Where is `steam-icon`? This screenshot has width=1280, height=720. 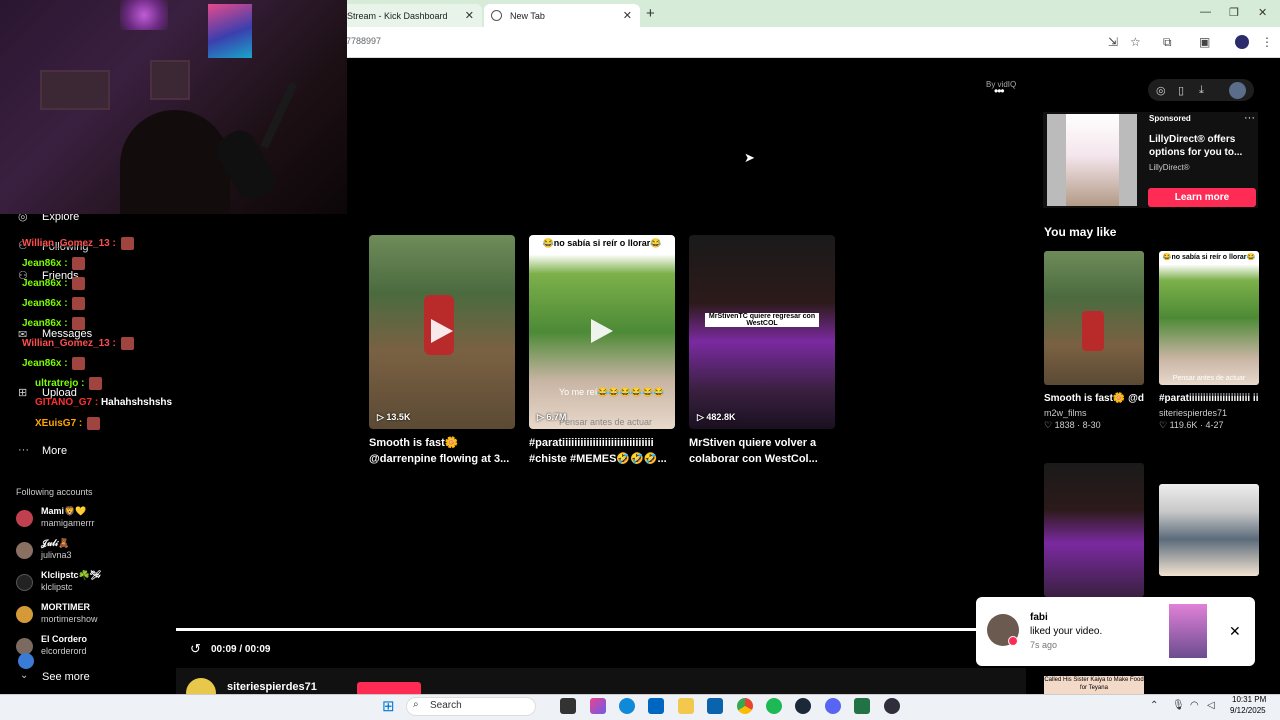 steam-icon is located at coordinates (803, 706).